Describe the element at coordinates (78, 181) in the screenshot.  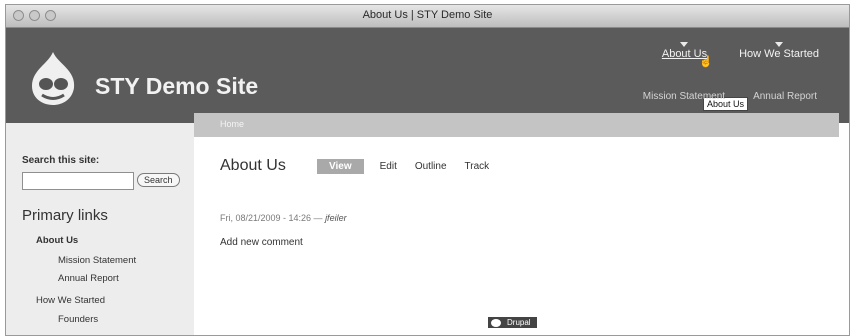
I see `search-input` at that location.